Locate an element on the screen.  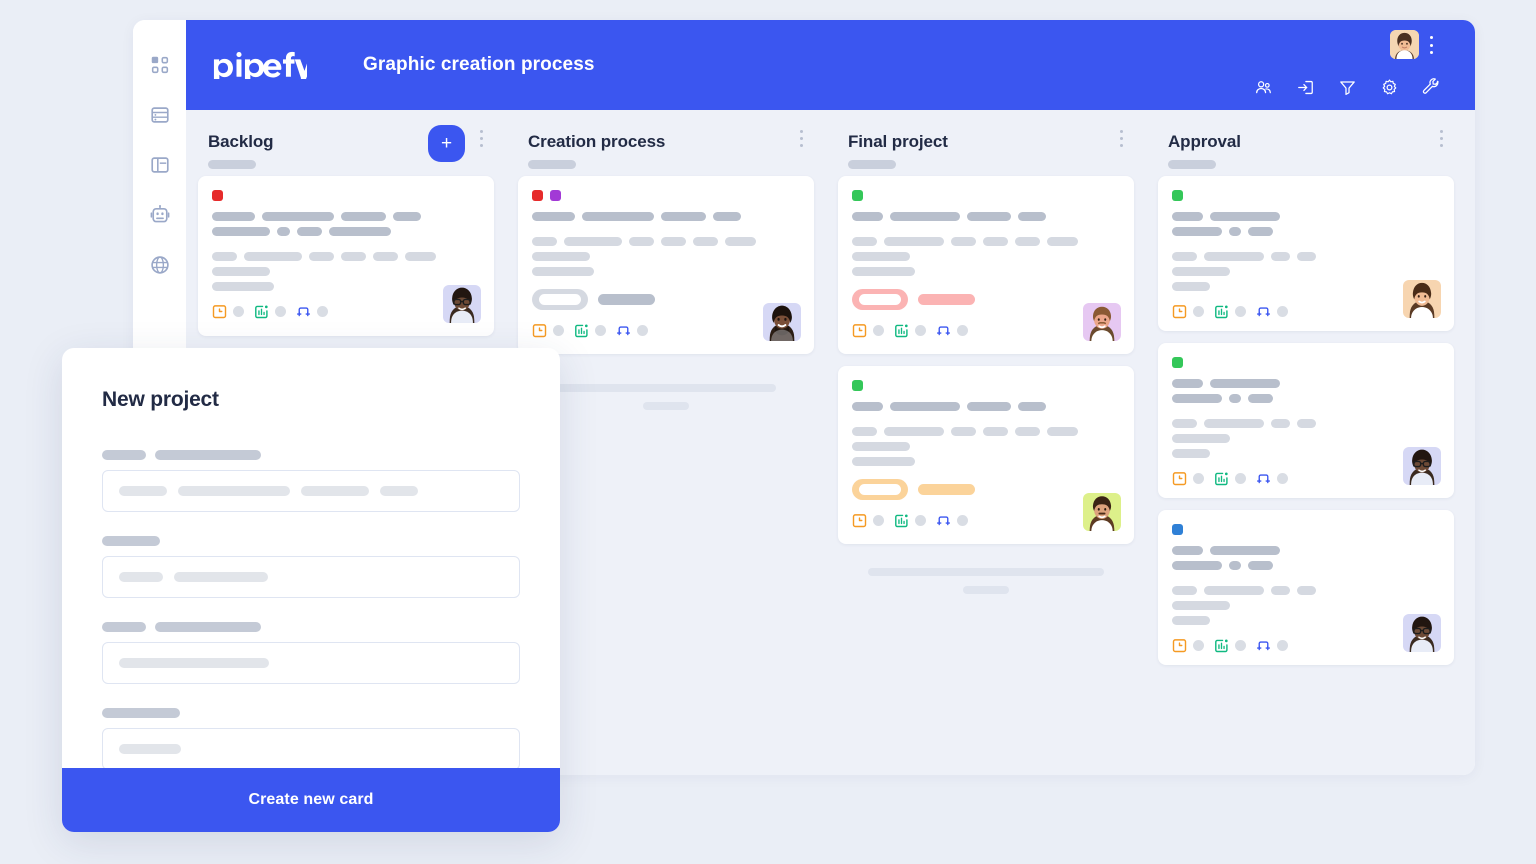
modal-title: New project is located at coordinates (160, 399).